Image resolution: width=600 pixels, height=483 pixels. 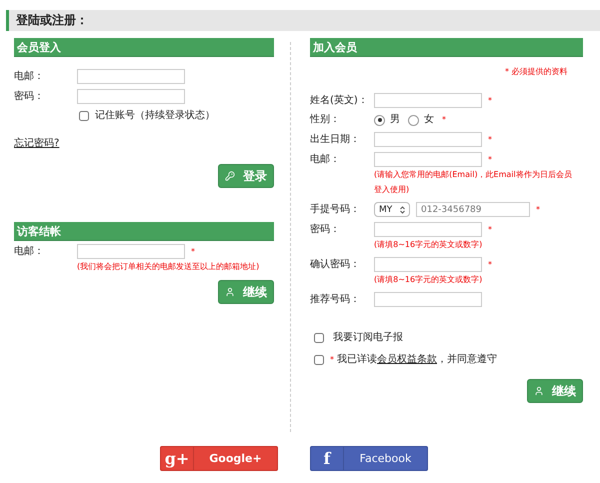 What do you see at coordinates (335, 139) in the screenshot?
I see `field-label: 出生日期：` at bounding box center [335, 139].